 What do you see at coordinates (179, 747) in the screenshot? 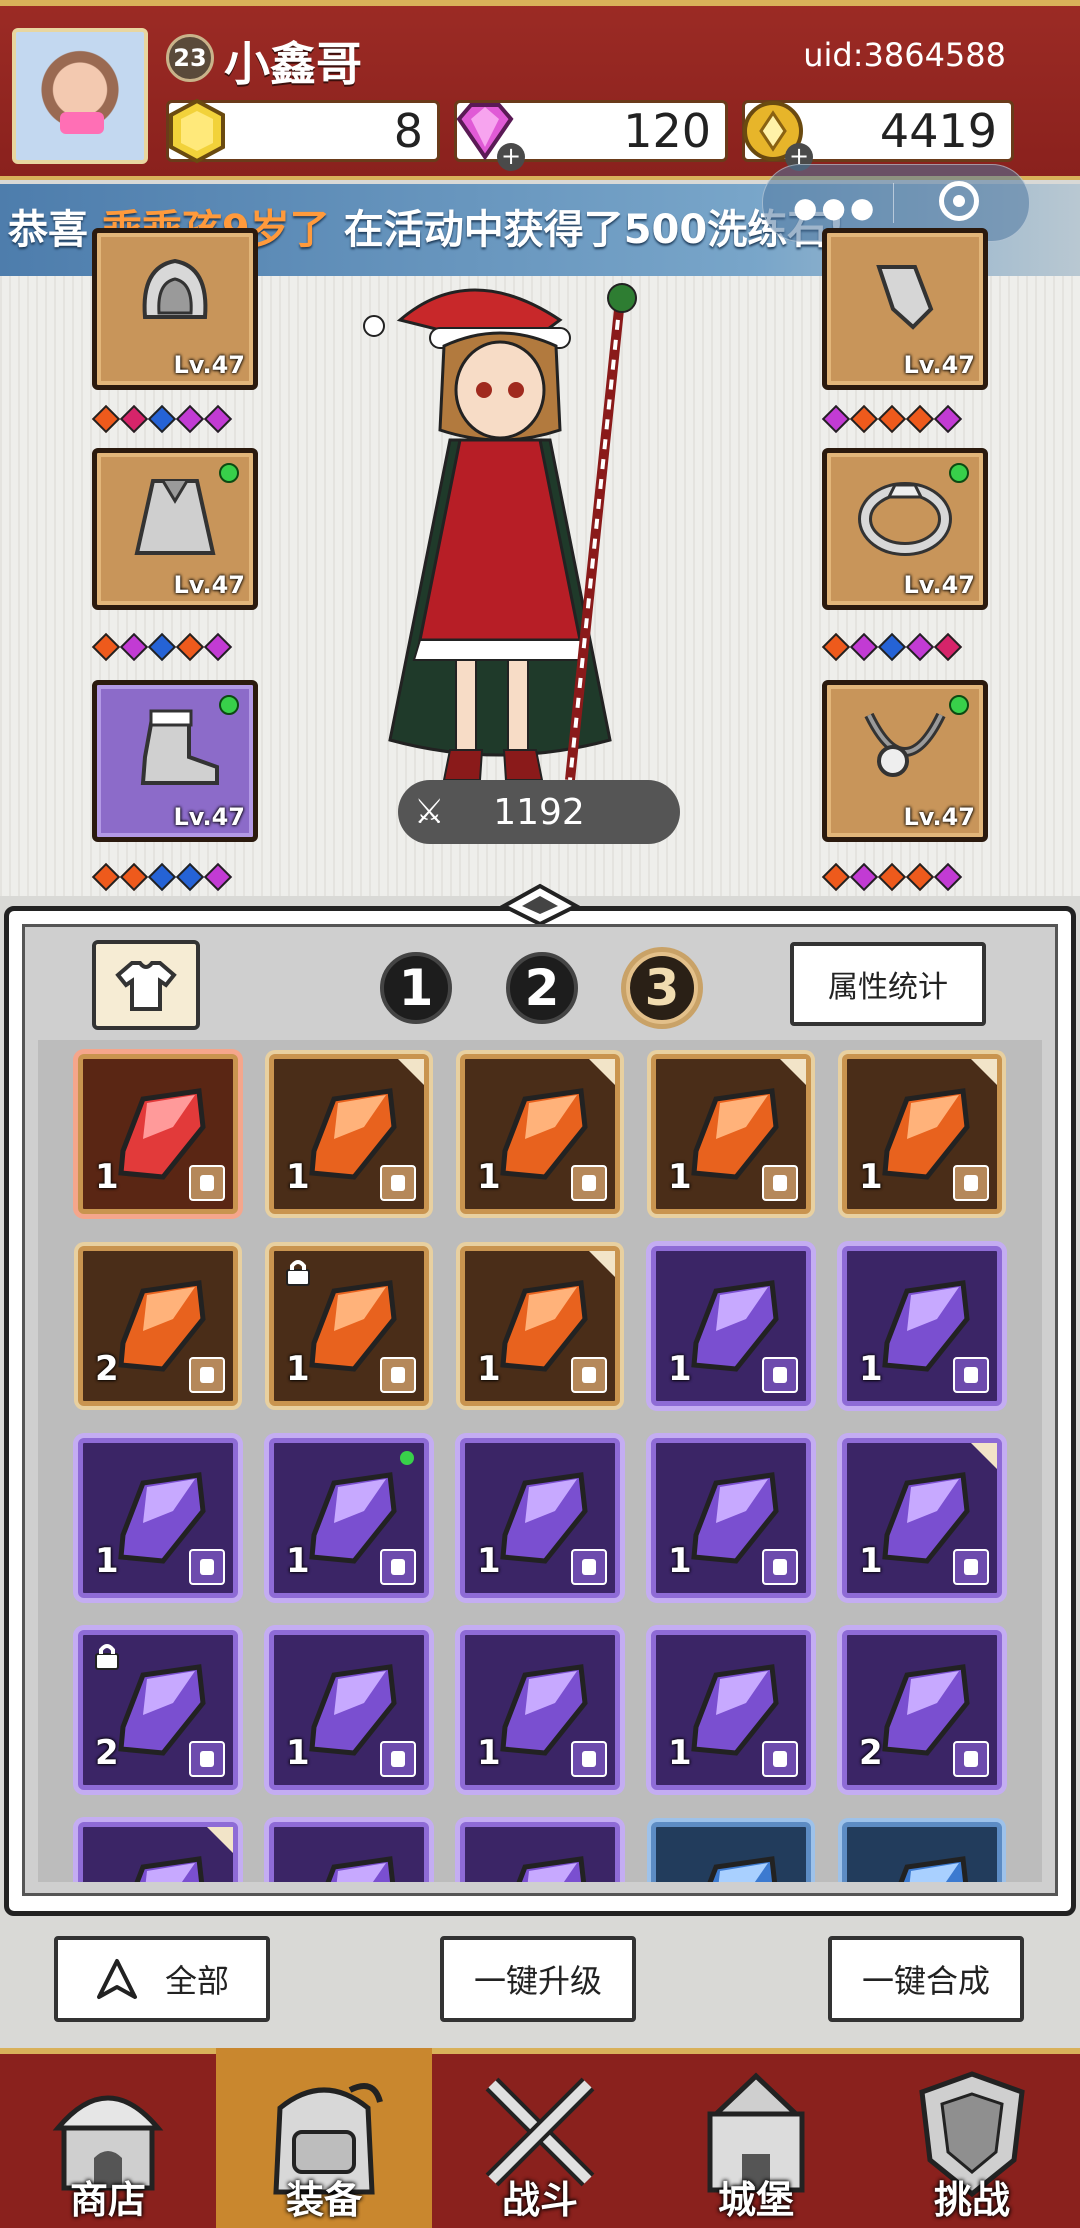
I see `boots-icon` at bounding box center [179, 747].